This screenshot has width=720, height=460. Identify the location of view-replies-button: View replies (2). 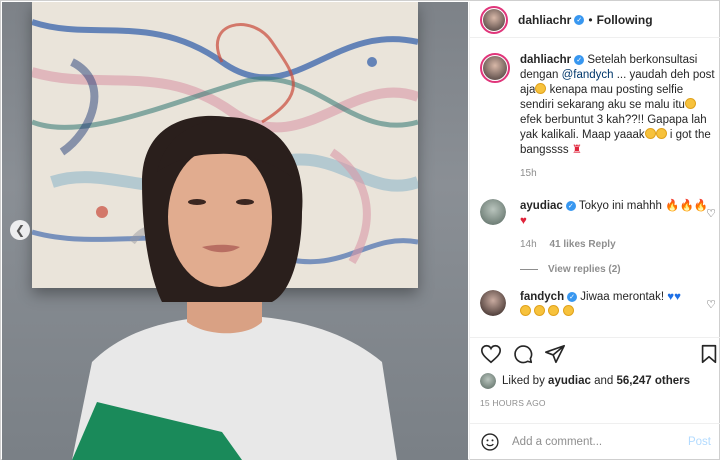
(618, 269).